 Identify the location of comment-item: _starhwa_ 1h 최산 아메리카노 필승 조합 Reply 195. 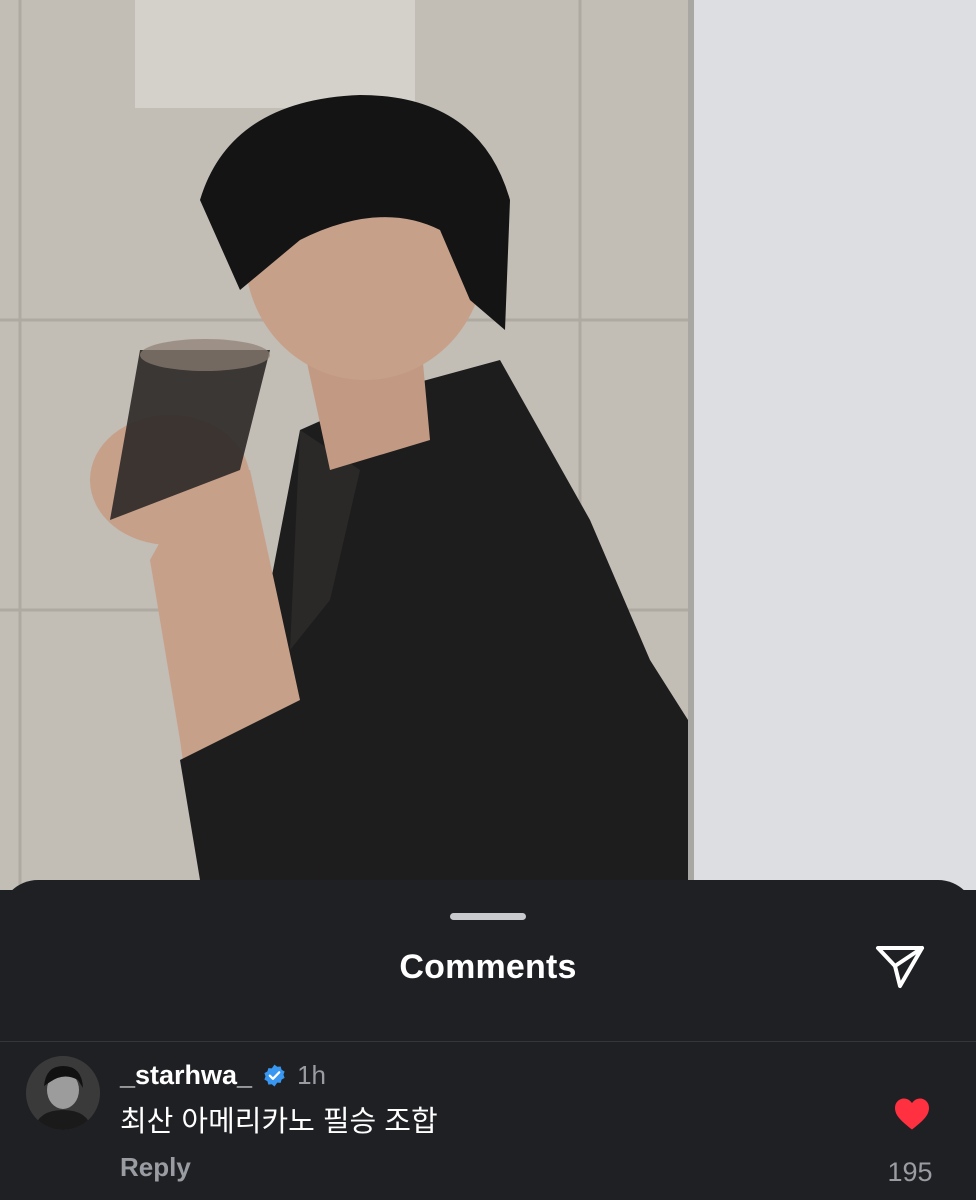
(488, 1121).